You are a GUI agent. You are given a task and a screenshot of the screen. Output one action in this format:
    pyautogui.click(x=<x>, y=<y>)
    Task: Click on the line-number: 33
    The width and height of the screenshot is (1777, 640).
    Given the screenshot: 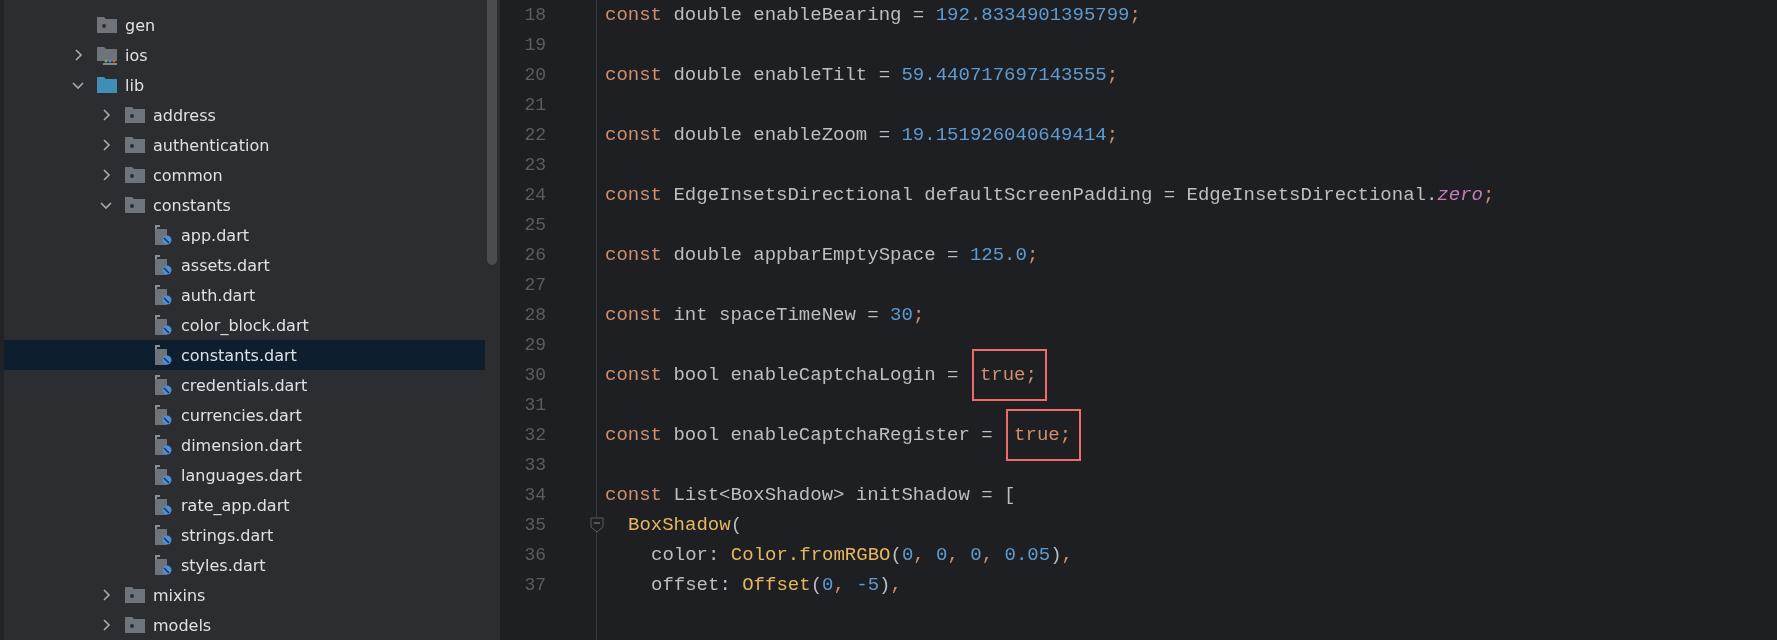 What is the action you would take?
    pyautogui.click(x=534, y=465)
    